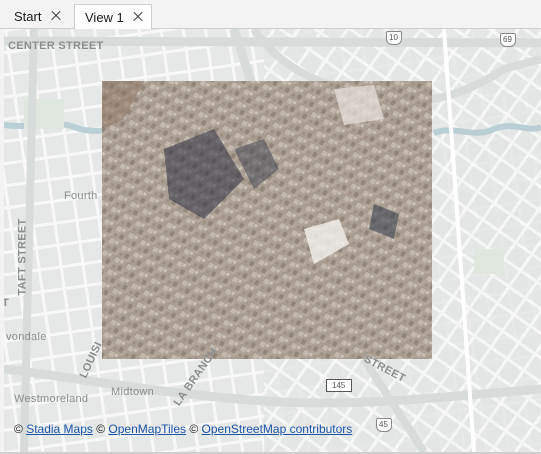  I want to click on avondale-label: vondale, so click(26, 337).